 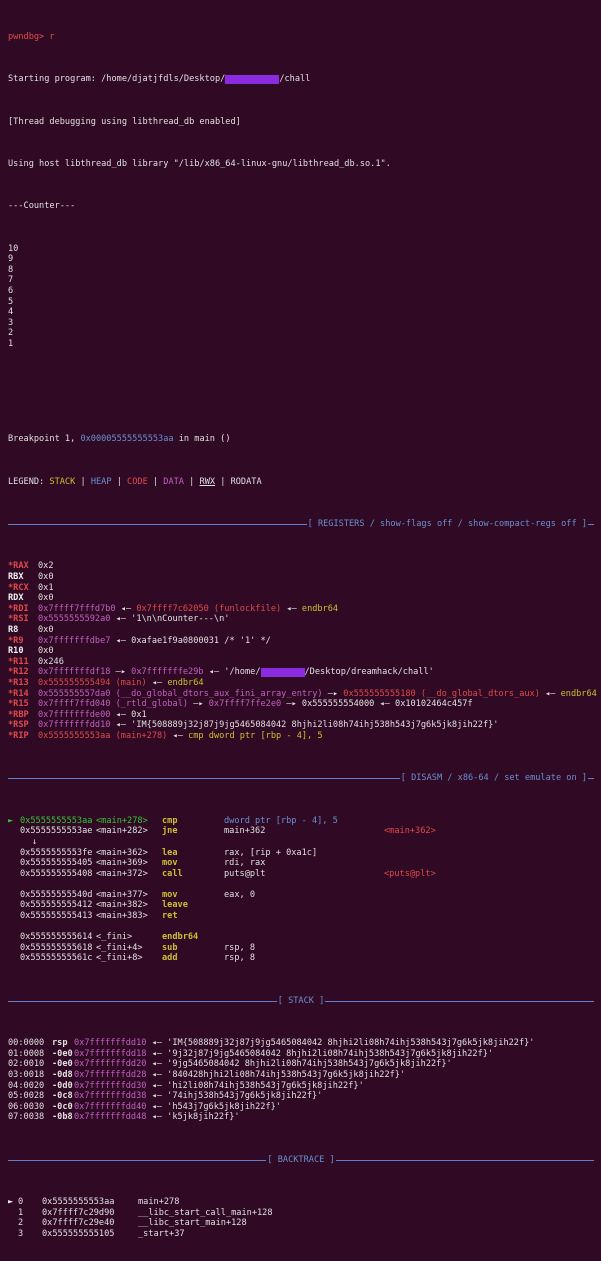 I want to click on register-instruction: cmp dword ptr [rbp - 4], 5, so click(x=255, y=735).